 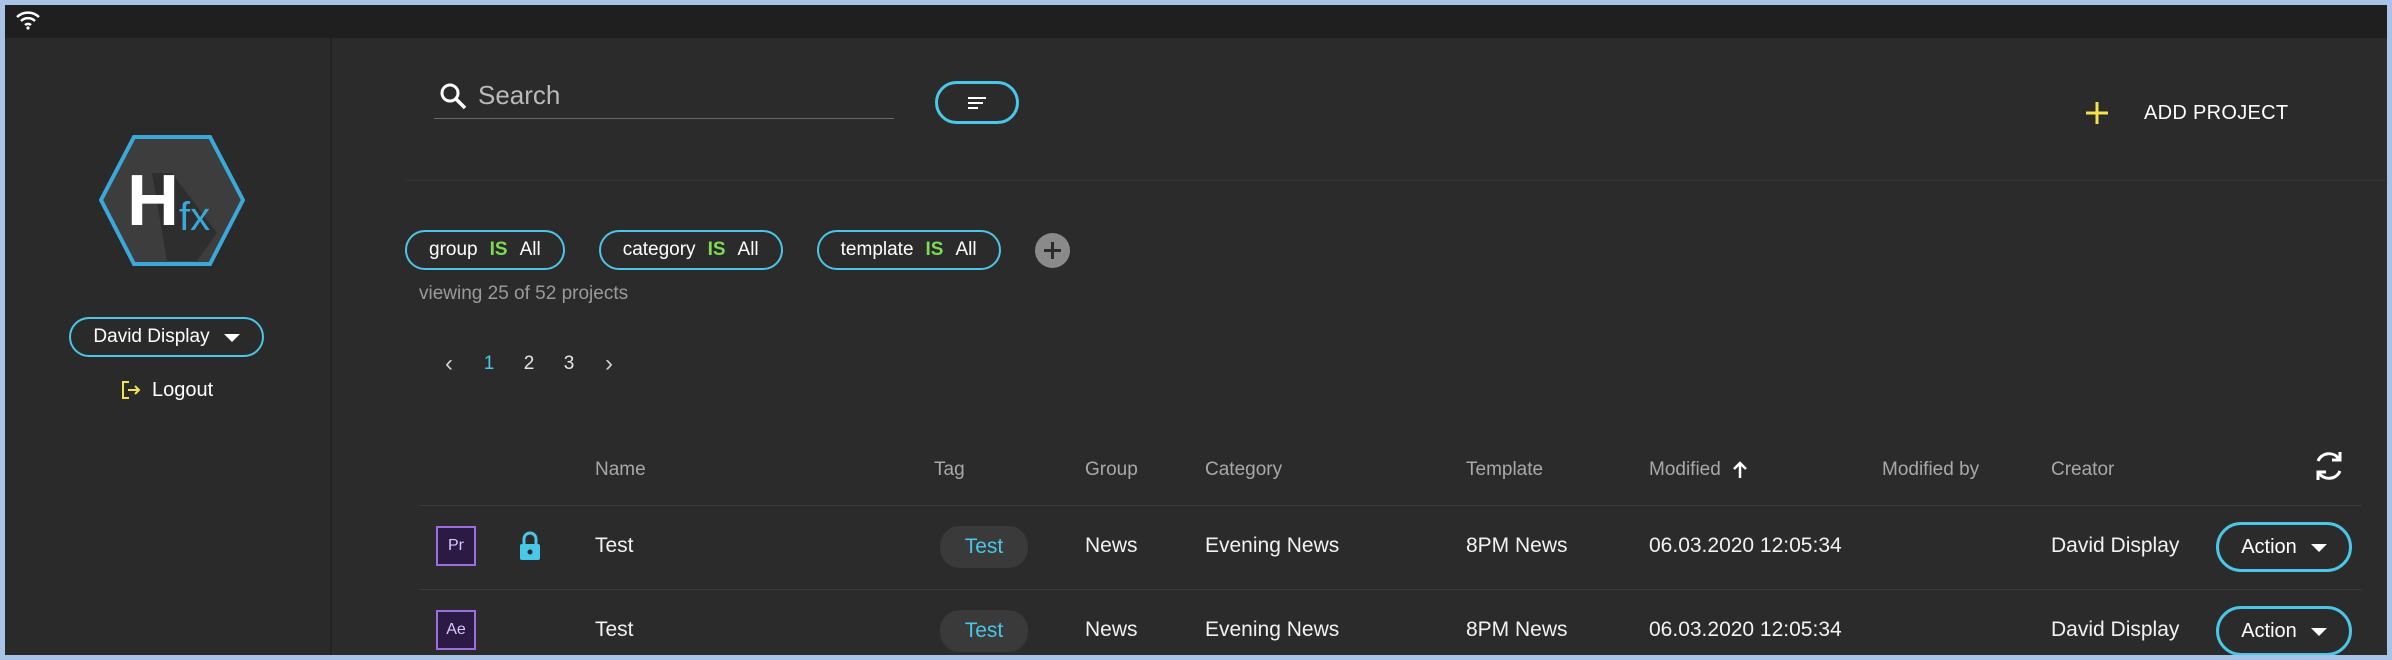 What do you see at coordinates (2329, 466) in the screenshot?
I see `refresh-icon` at bounding box center [2329, 466].